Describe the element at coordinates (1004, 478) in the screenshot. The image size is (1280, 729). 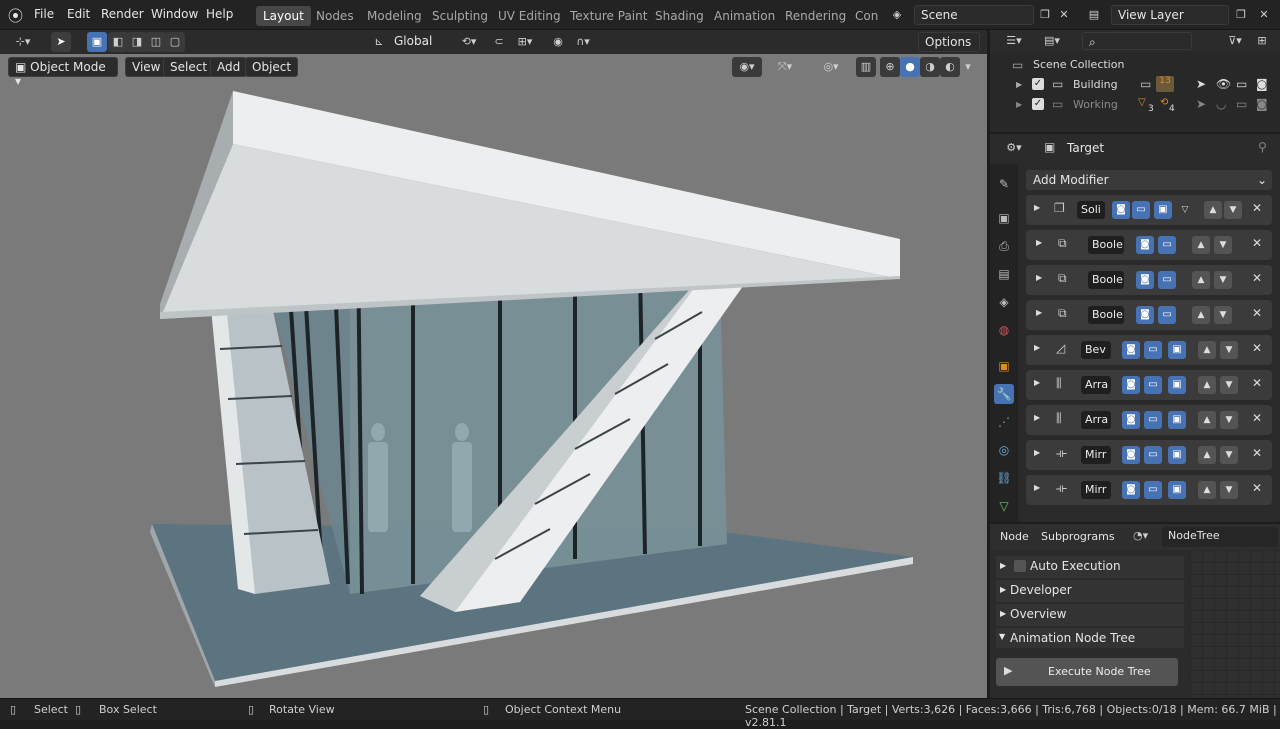
I see `constraints-tab-icon: ⛓` at that location.